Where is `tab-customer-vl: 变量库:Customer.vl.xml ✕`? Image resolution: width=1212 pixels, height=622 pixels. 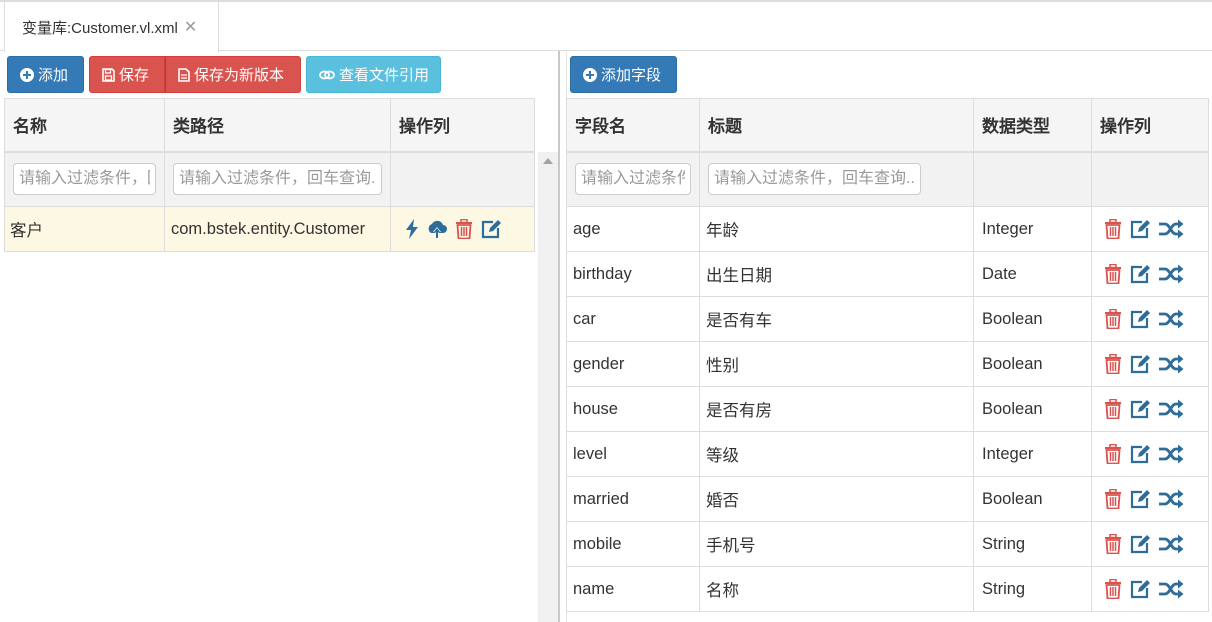
tab-customer-vl: 变量库:Customer.vl.xml ✕ is located at coordinates (111, 27).